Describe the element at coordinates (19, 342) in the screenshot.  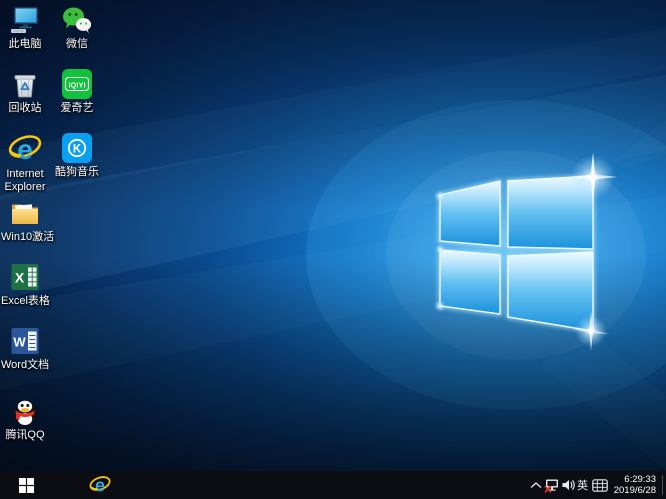
I see `word-logo-text: W` at that location.